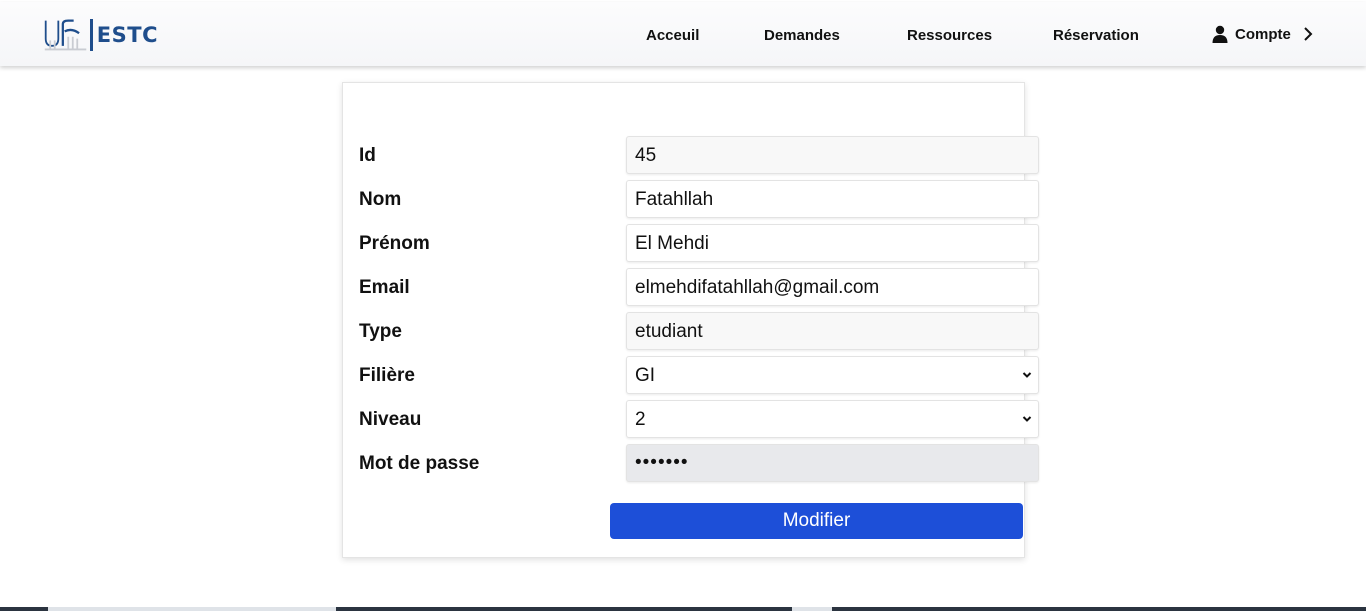 Image resolution: width=1366 pixels, height=611 pixels. I want to click on account-label: Compte, so click(1263, 34).